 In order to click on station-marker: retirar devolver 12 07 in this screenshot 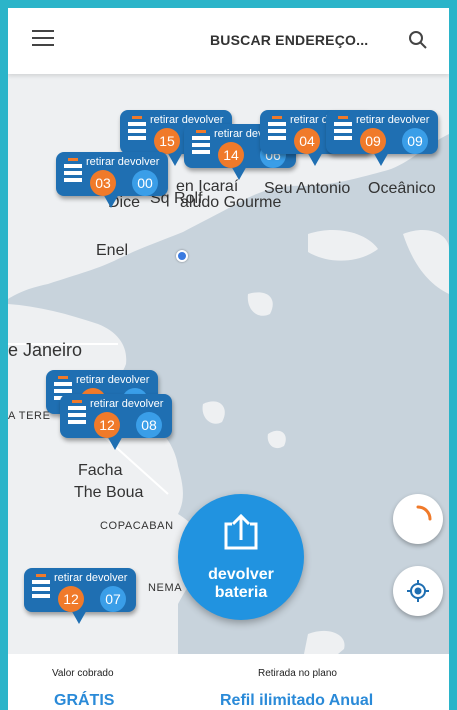, I will do `click(80, 596)`.